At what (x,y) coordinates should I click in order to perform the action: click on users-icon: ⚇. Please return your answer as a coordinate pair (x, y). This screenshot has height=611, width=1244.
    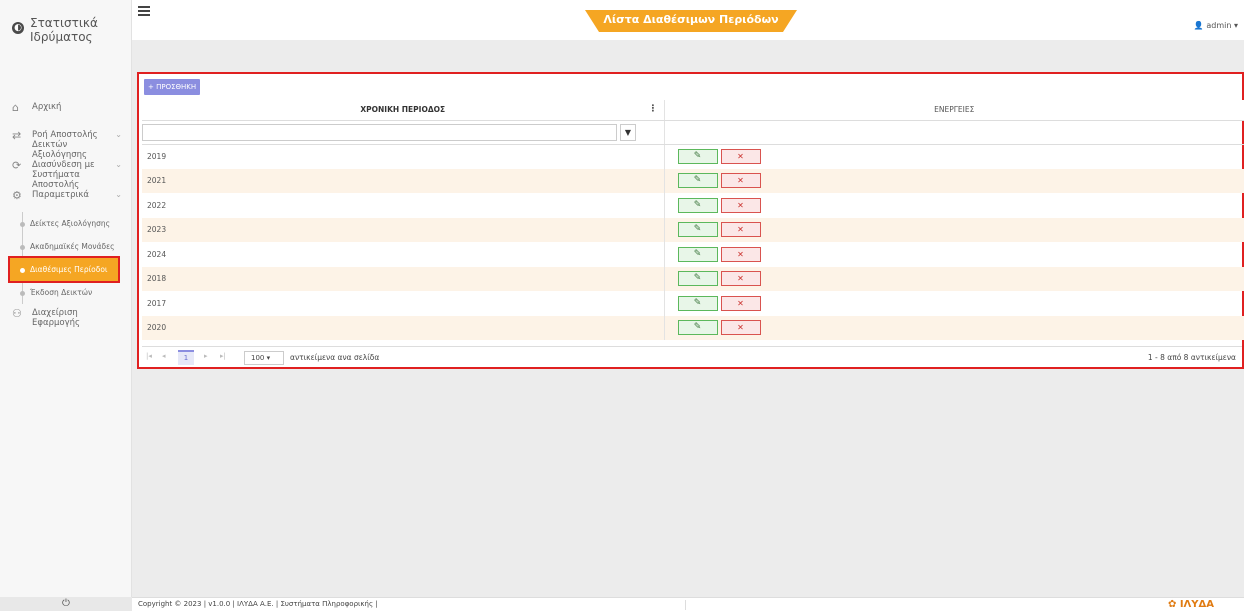
    Looking at the image, I should click on (17, 313).